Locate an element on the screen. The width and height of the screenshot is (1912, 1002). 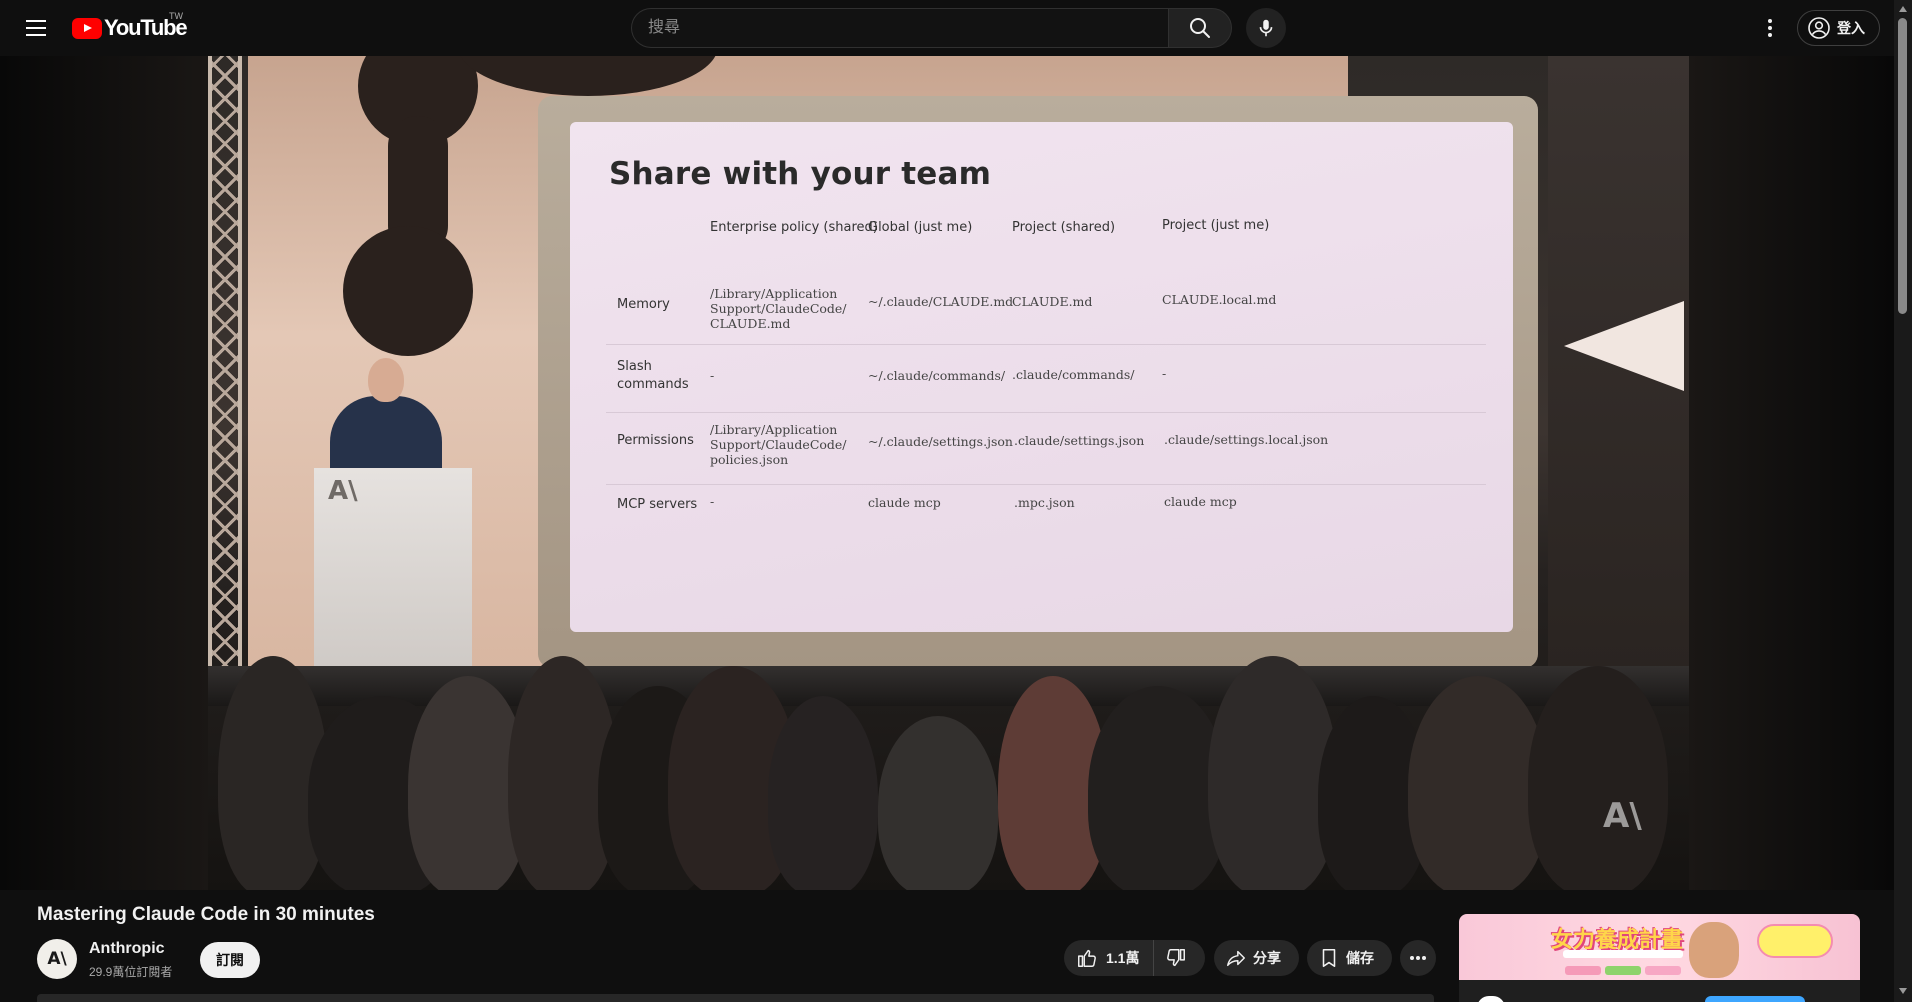
ad-mascot is located at coordinates (1714, 950).